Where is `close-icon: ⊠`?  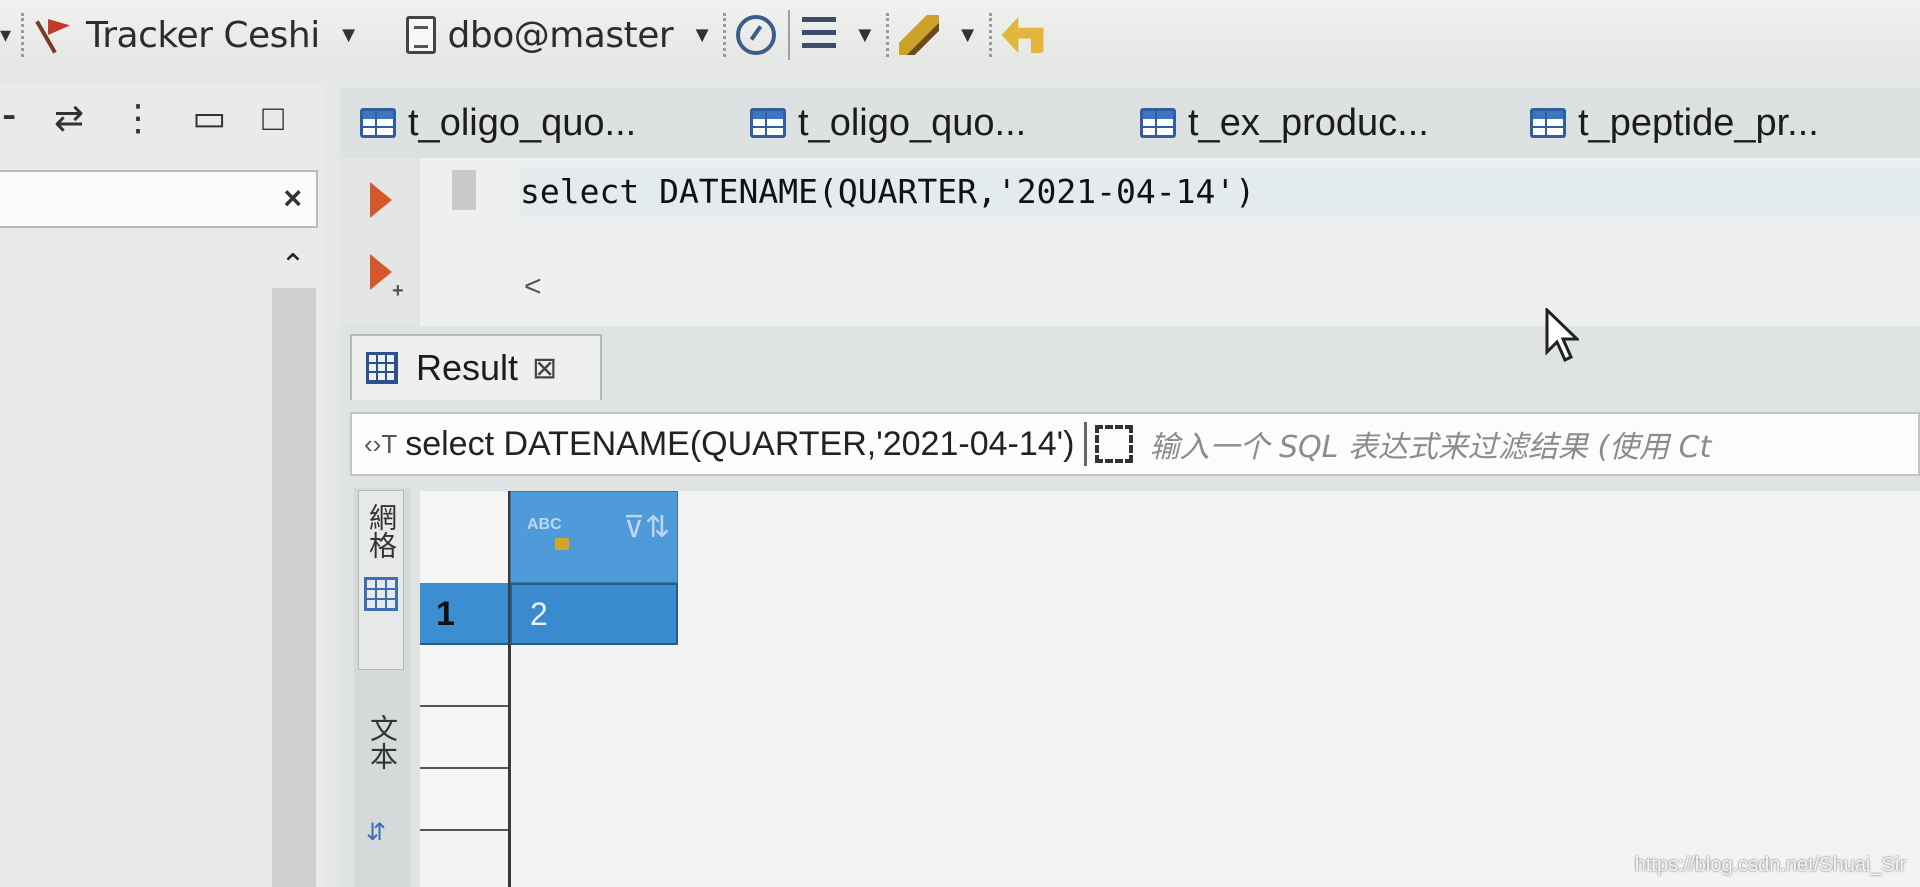
close-icon: ⊠ is located at coordinates (544, 368).